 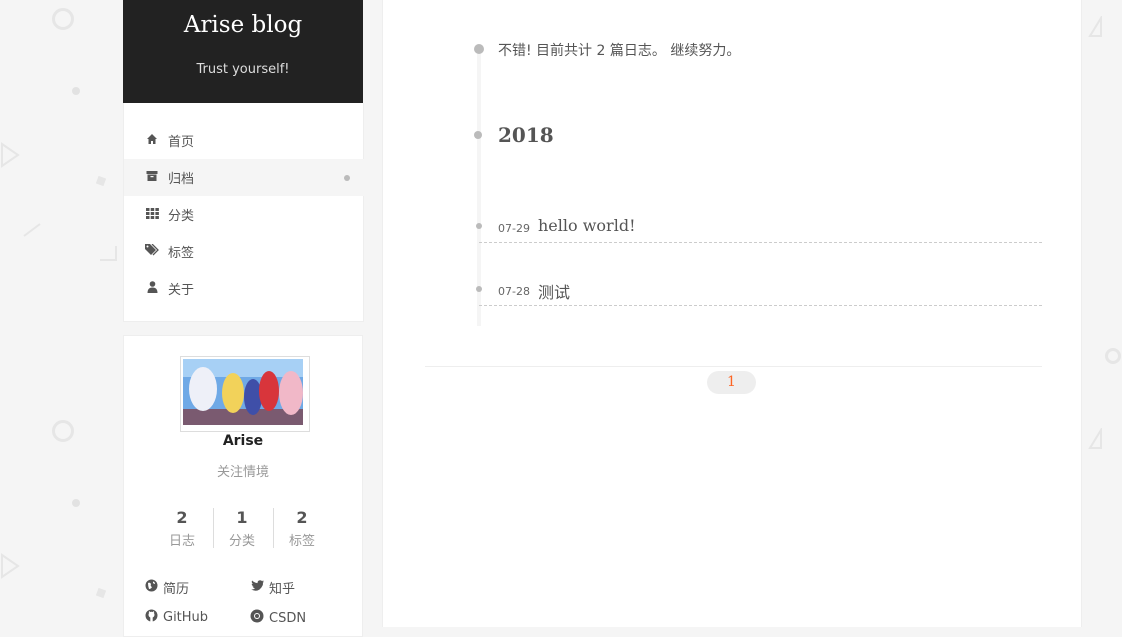 I want to click on site-subtitle: Trust yourself!, so click(x=243, y=69).